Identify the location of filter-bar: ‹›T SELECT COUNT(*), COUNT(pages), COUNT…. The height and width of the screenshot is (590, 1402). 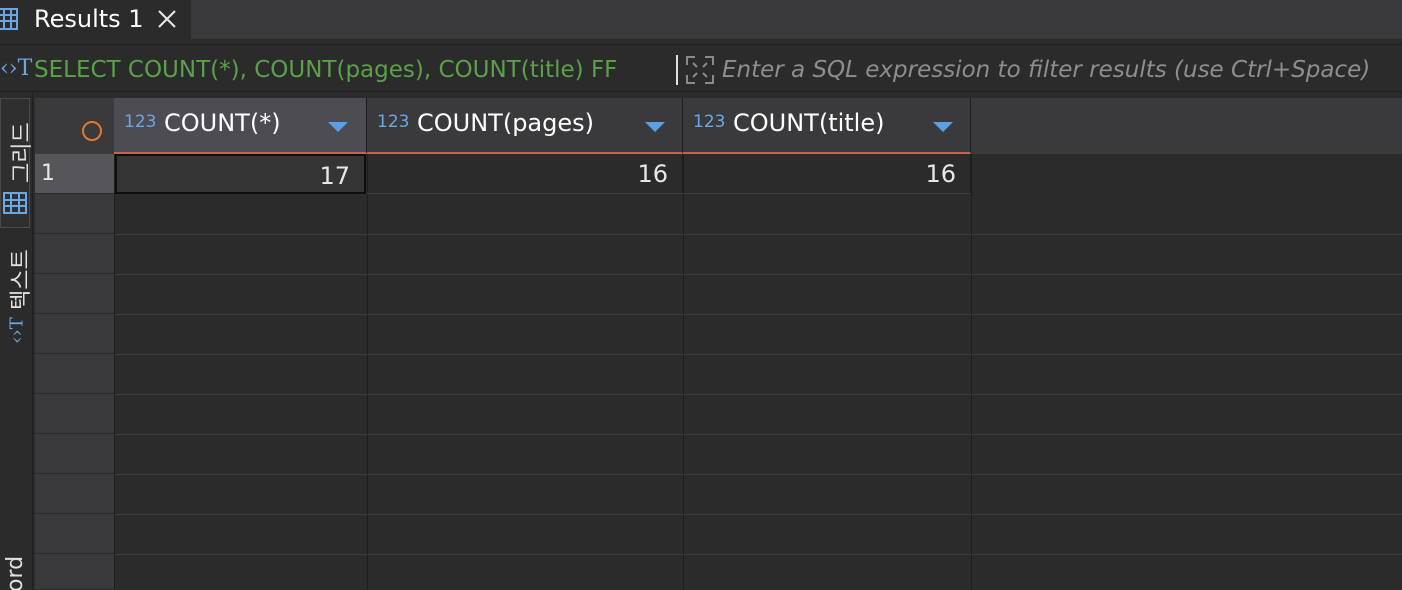
(701, 68).